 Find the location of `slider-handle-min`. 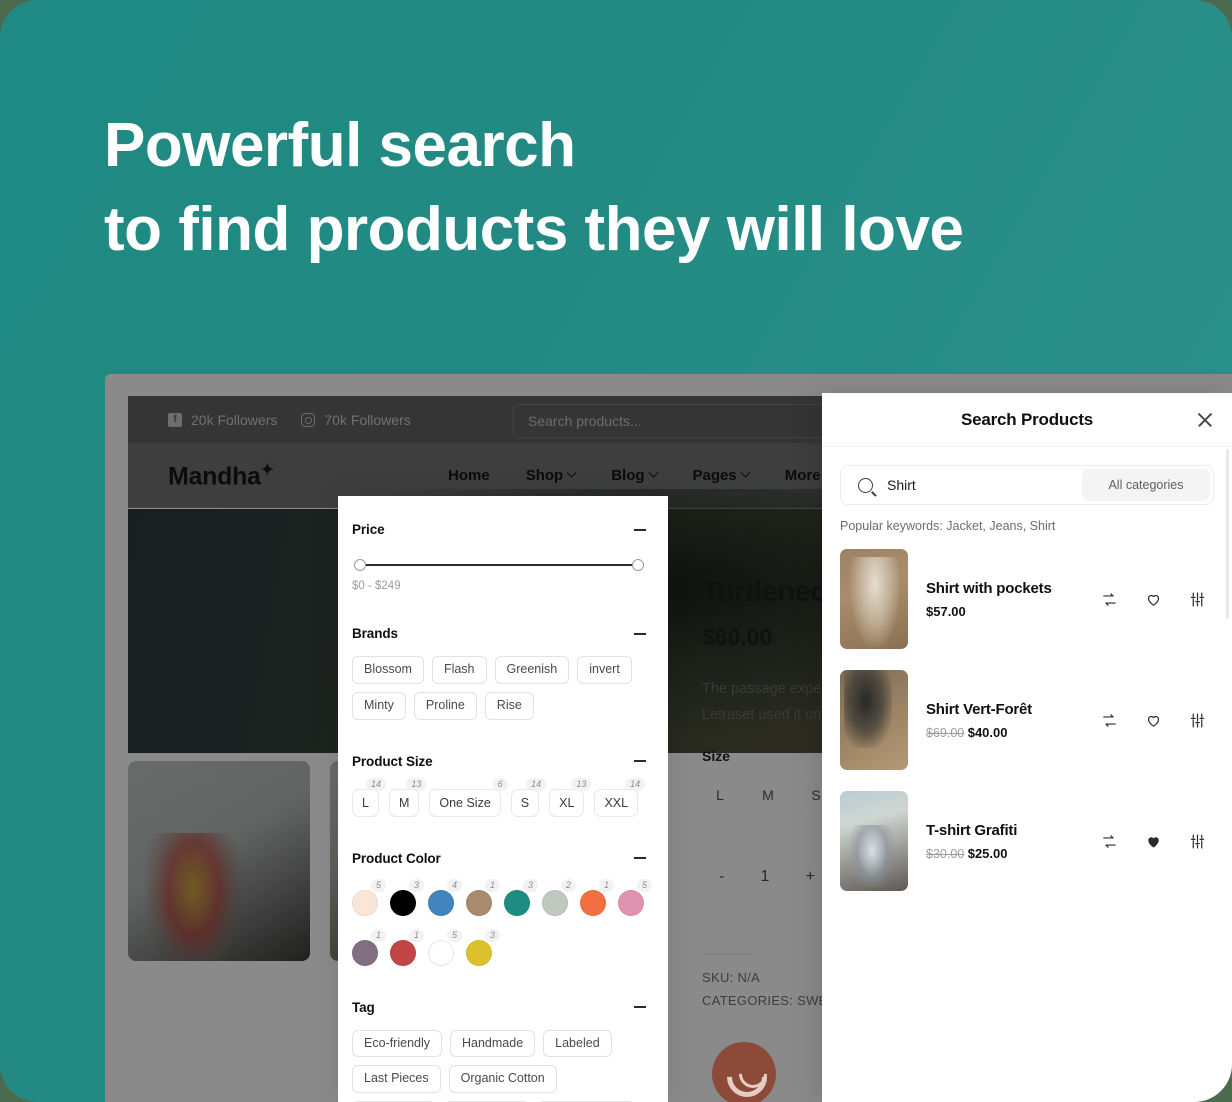

slider-handle-min is located at coordinates (360, 565).